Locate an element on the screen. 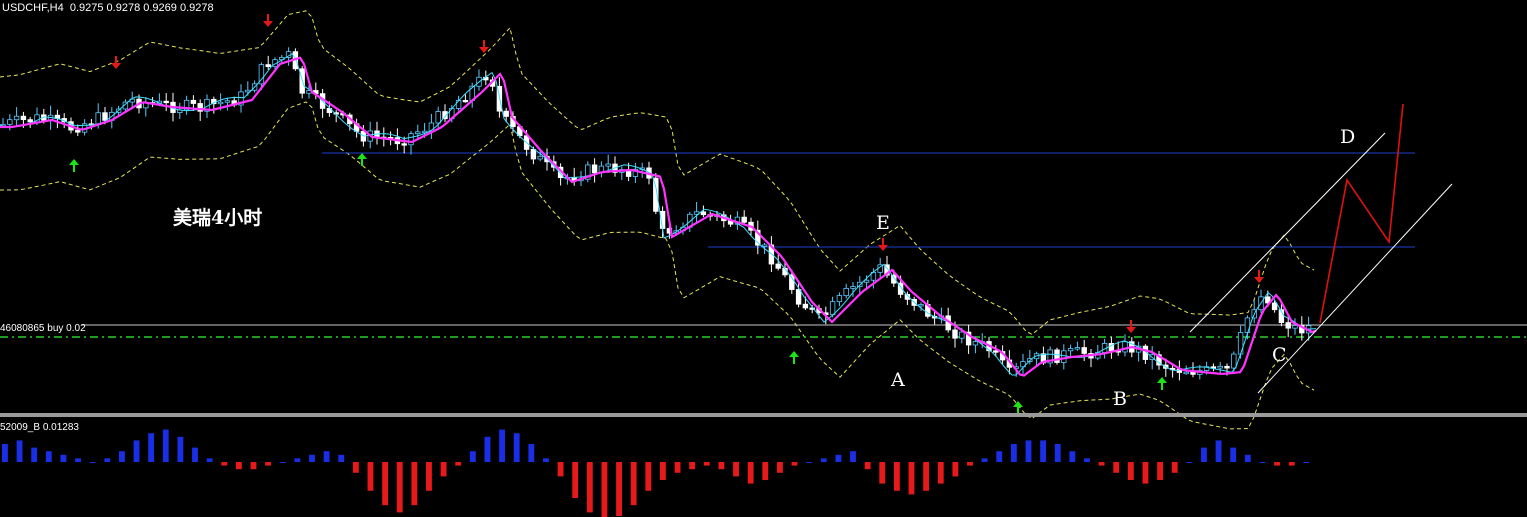 The image size is (1527, 517). chart-annotation: 美瑞4小时 is located at coordinates (218, 218).